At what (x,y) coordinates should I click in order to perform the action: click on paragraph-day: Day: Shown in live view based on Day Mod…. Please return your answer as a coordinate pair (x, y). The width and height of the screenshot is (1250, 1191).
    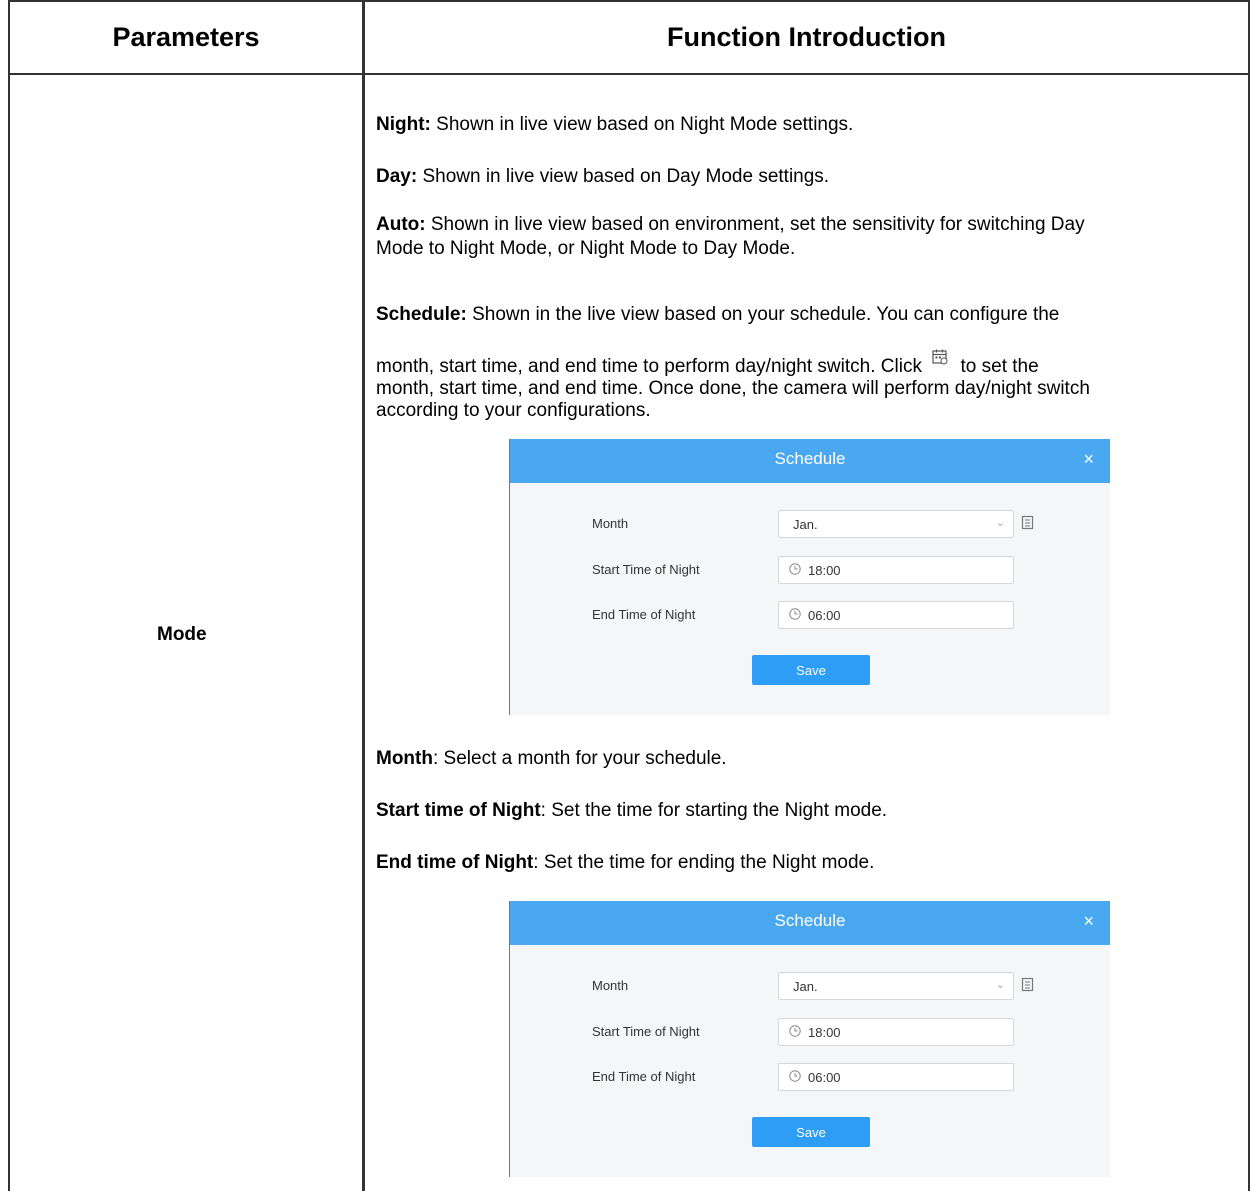
    Looking at the image, I should click on (806, 176).